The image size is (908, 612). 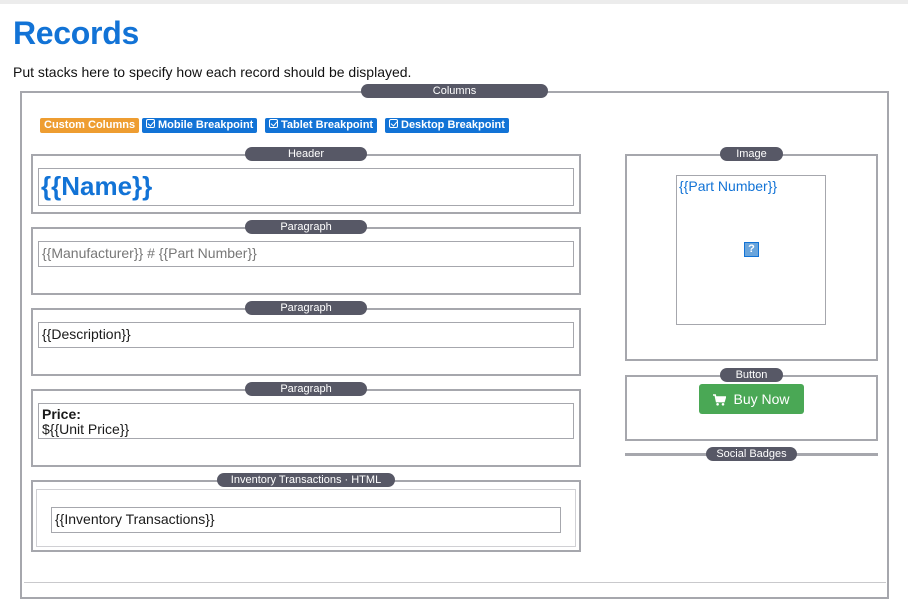 What do you see at coordinates (86, 429) in the screenshot?
I see `unit-price-value: ${{Unit Price}}` at bounding box center [86, 429].